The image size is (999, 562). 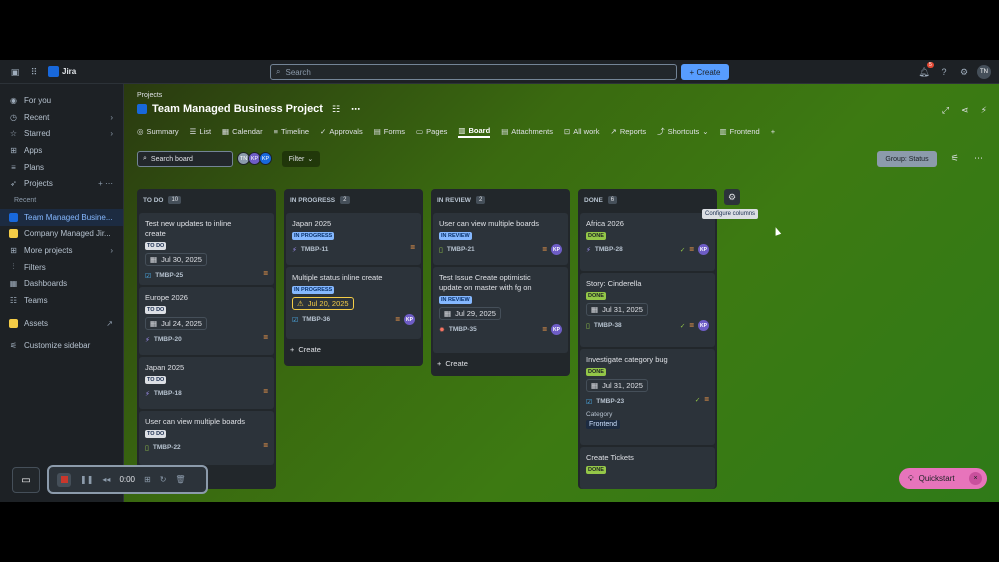 I want to click on sidebar-item-projects: ➶ Projects + ⋯, so click(x=61, y=183).